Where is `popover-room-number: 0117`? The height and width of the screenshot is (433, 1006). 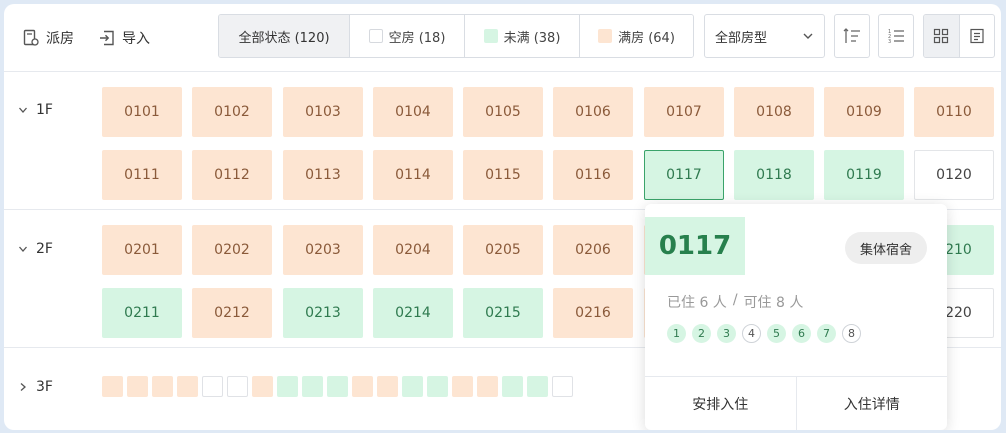
popover-room-number: 0117 is located at coordinates (695, 246).